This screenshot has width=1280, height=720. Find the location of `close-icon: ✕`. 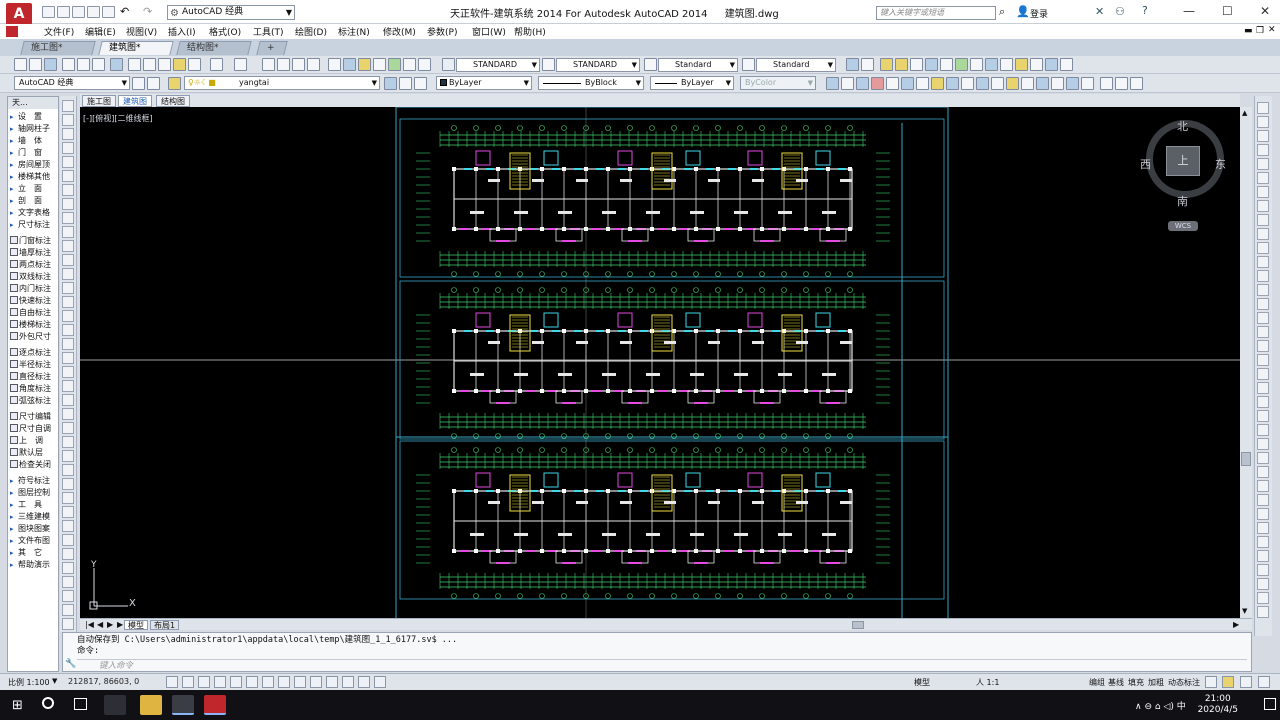

close-icon: ✕ is located at coordinates (1265, 11).